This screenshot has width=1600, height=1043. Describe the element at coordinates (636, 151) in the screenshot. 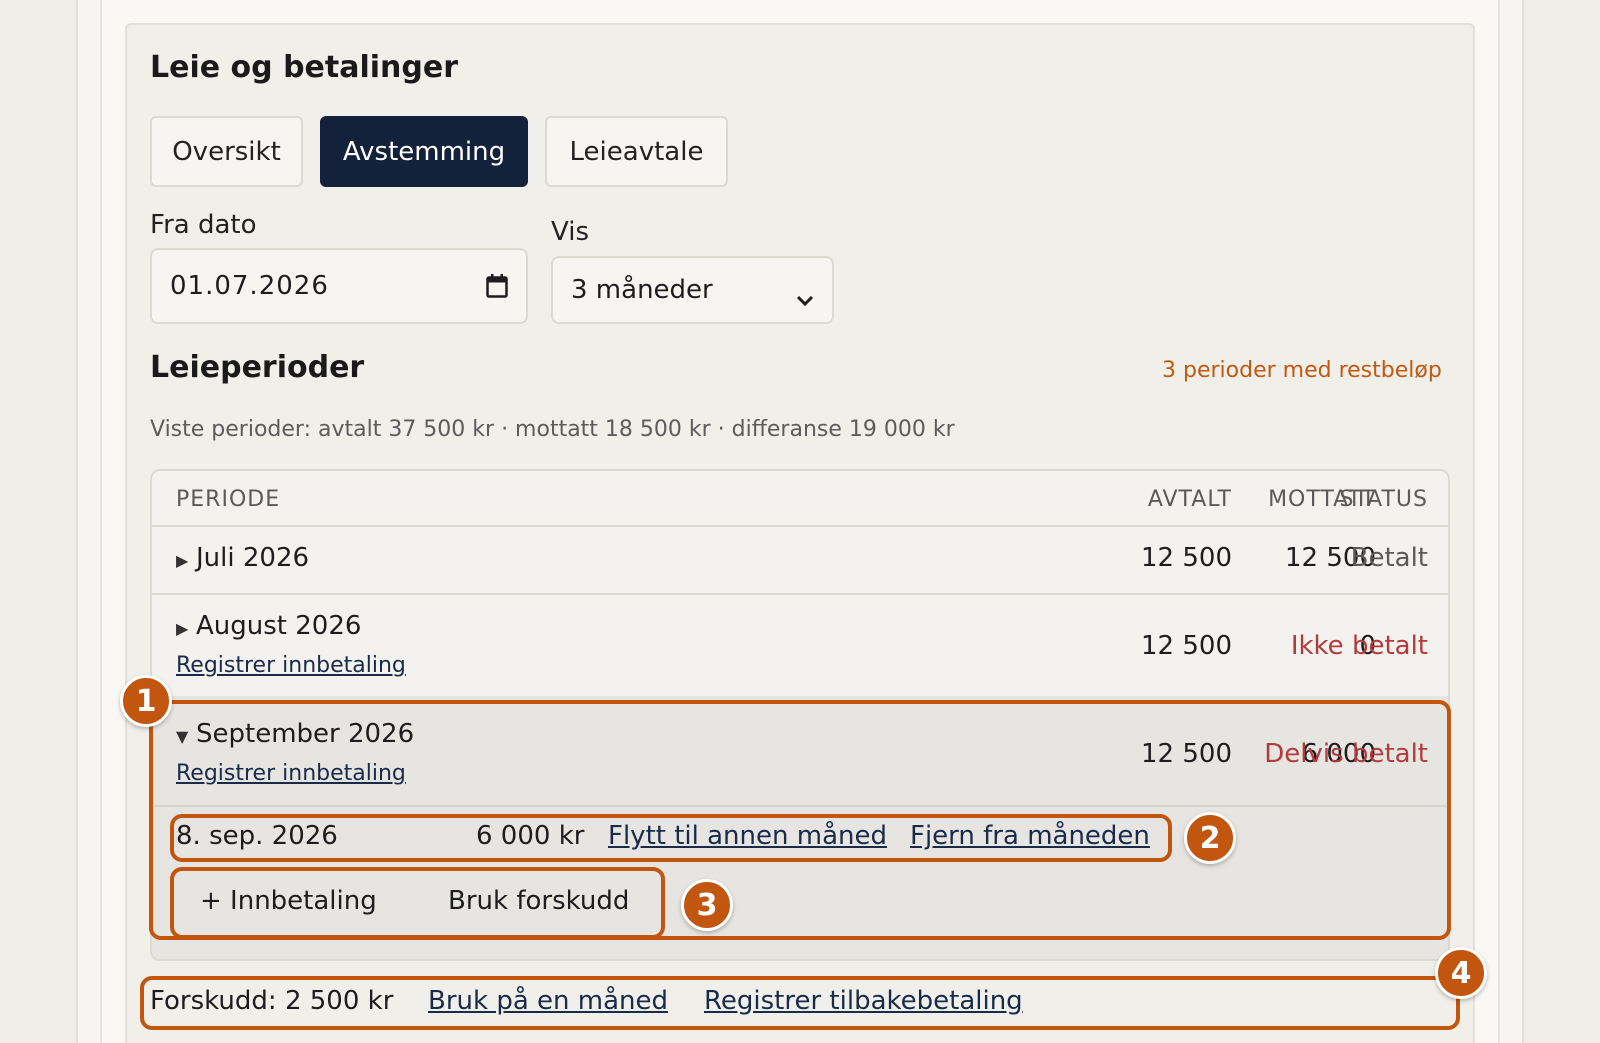

I see `tab-leieavtale: Leieavtale` at that location.